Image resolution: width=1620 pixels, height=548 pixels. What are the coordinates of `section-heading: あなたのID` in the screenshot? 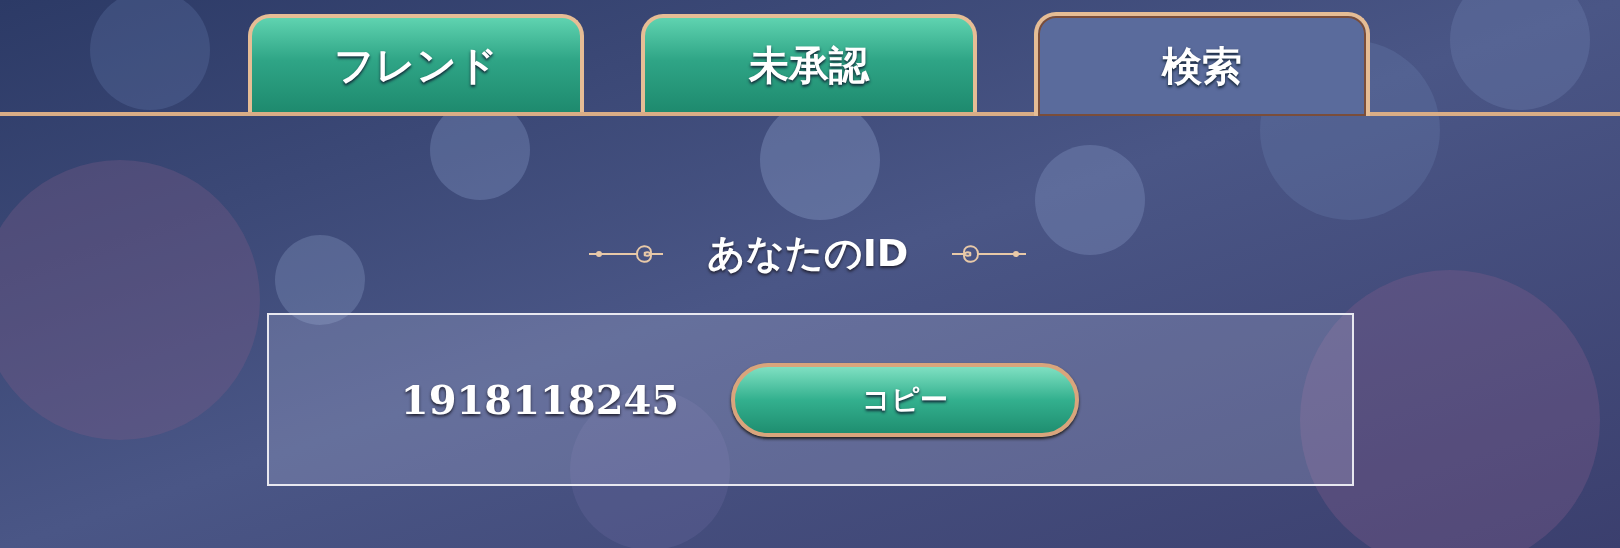 It's located at (807, 253).